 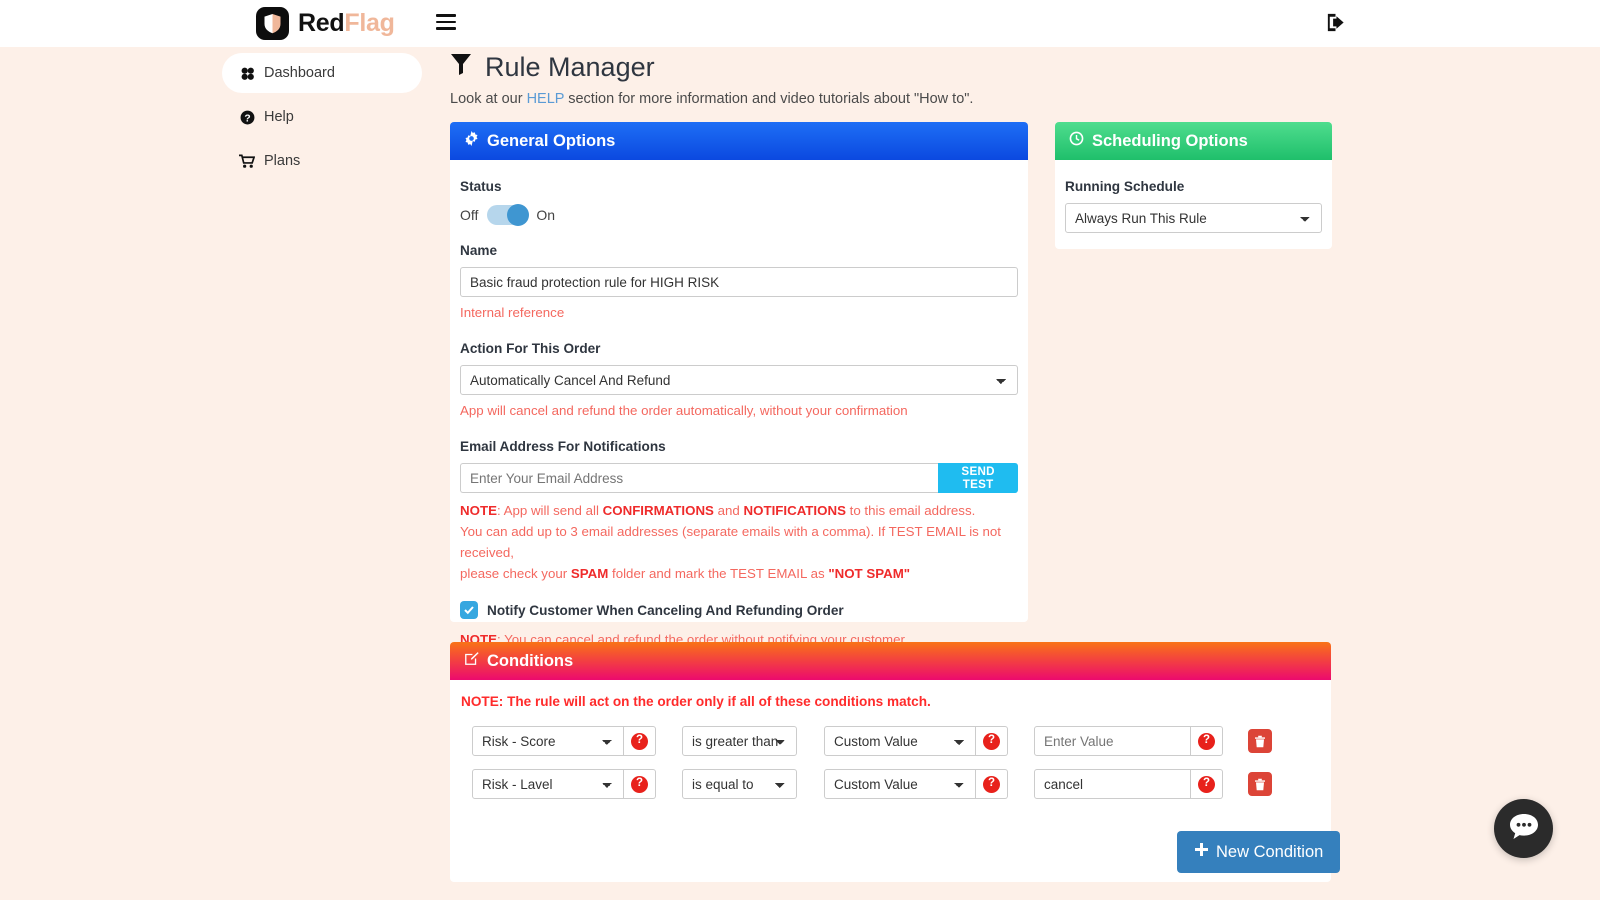 I want to click on status-toggle, so click(x=508, y=215).